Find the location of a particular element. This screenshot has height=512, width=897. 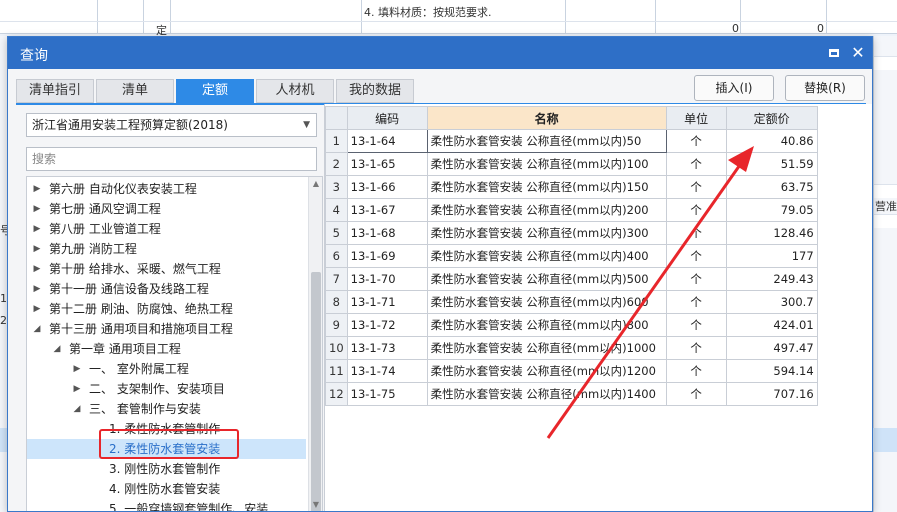

tab-labor-material-machine: 人材机 is located at coordinates (295, 91).